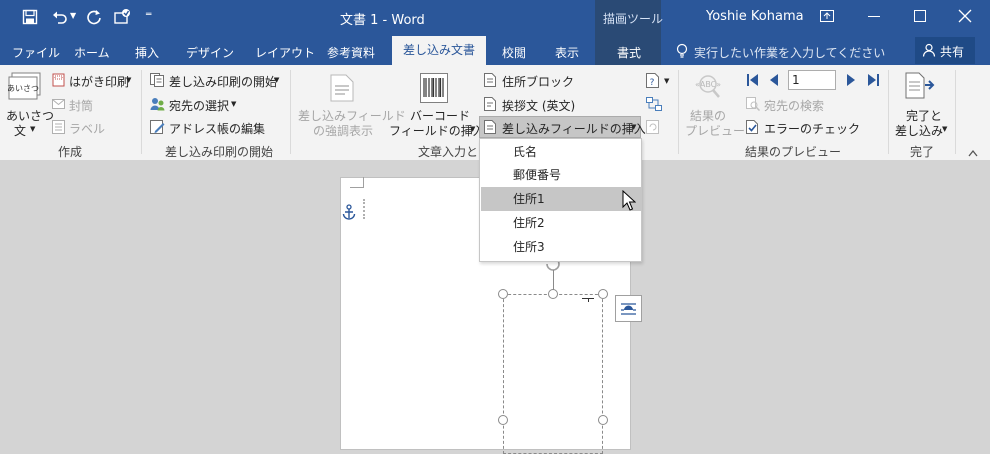 This screenshot has width=990, height=454. Describe the element at coordinates (774, 80) in the screenshot. I see `previous-record-icon` at that location.